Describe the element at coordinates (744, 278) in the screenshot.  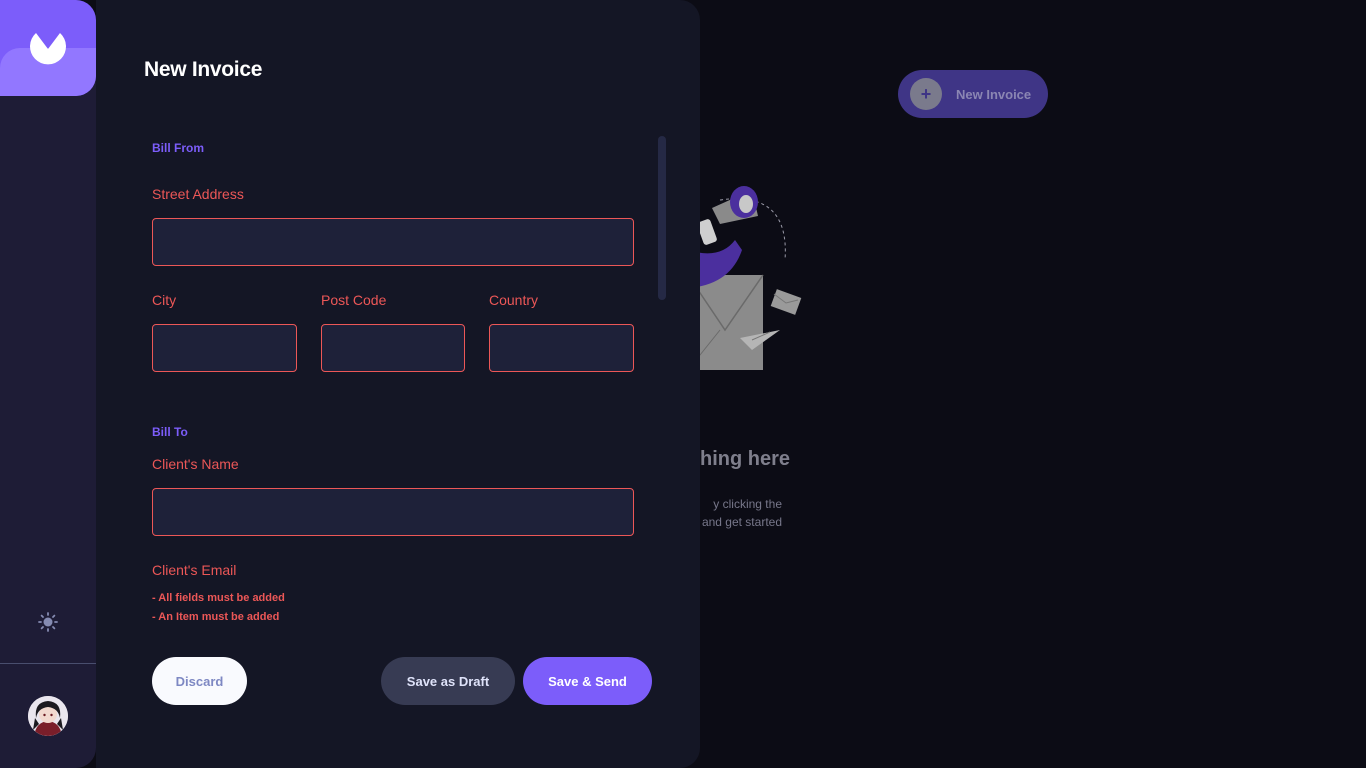
I see `empty-illustration` at that location.